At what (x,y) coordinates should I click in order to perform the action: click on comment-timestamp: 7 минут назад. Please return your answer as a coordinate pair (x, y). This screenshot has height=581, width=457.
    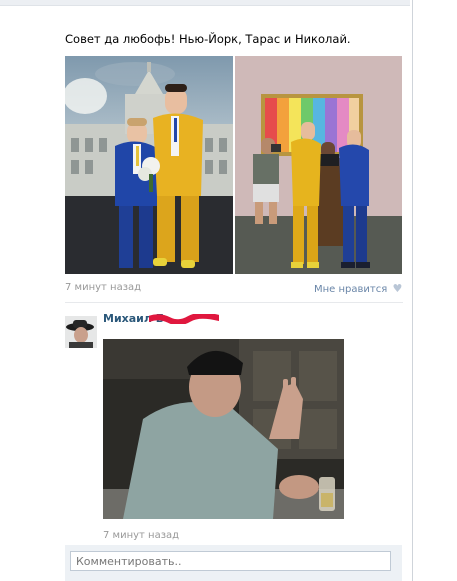
    Looking at the image, I should click on (141, 535).